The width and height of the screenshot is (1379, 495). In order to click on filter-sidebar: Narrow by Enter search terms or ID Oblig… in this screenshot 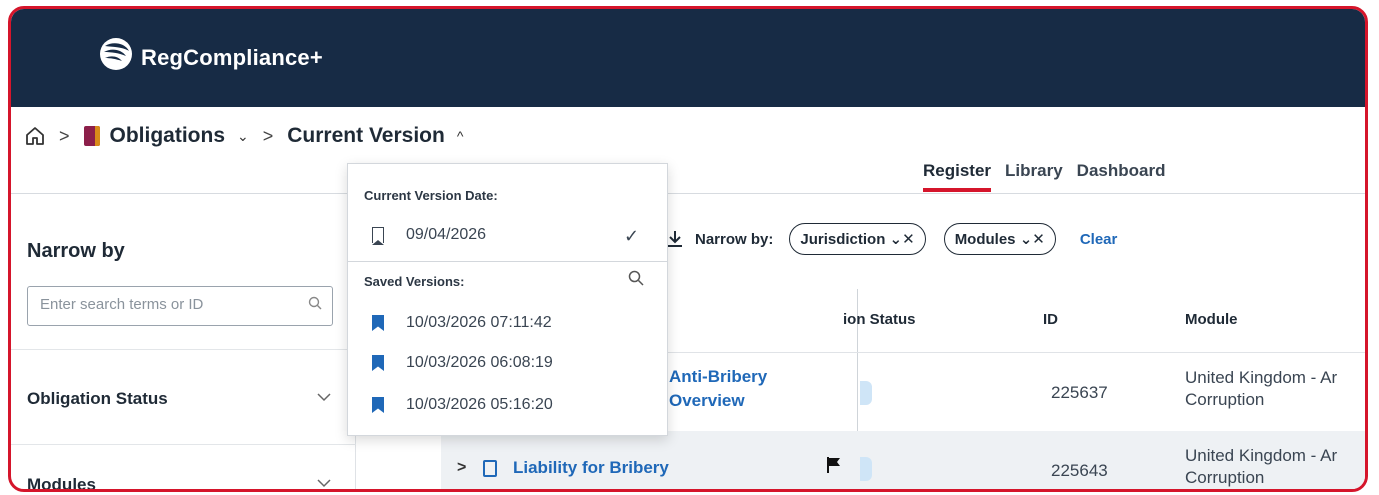, I will do `click(183, 341)`.